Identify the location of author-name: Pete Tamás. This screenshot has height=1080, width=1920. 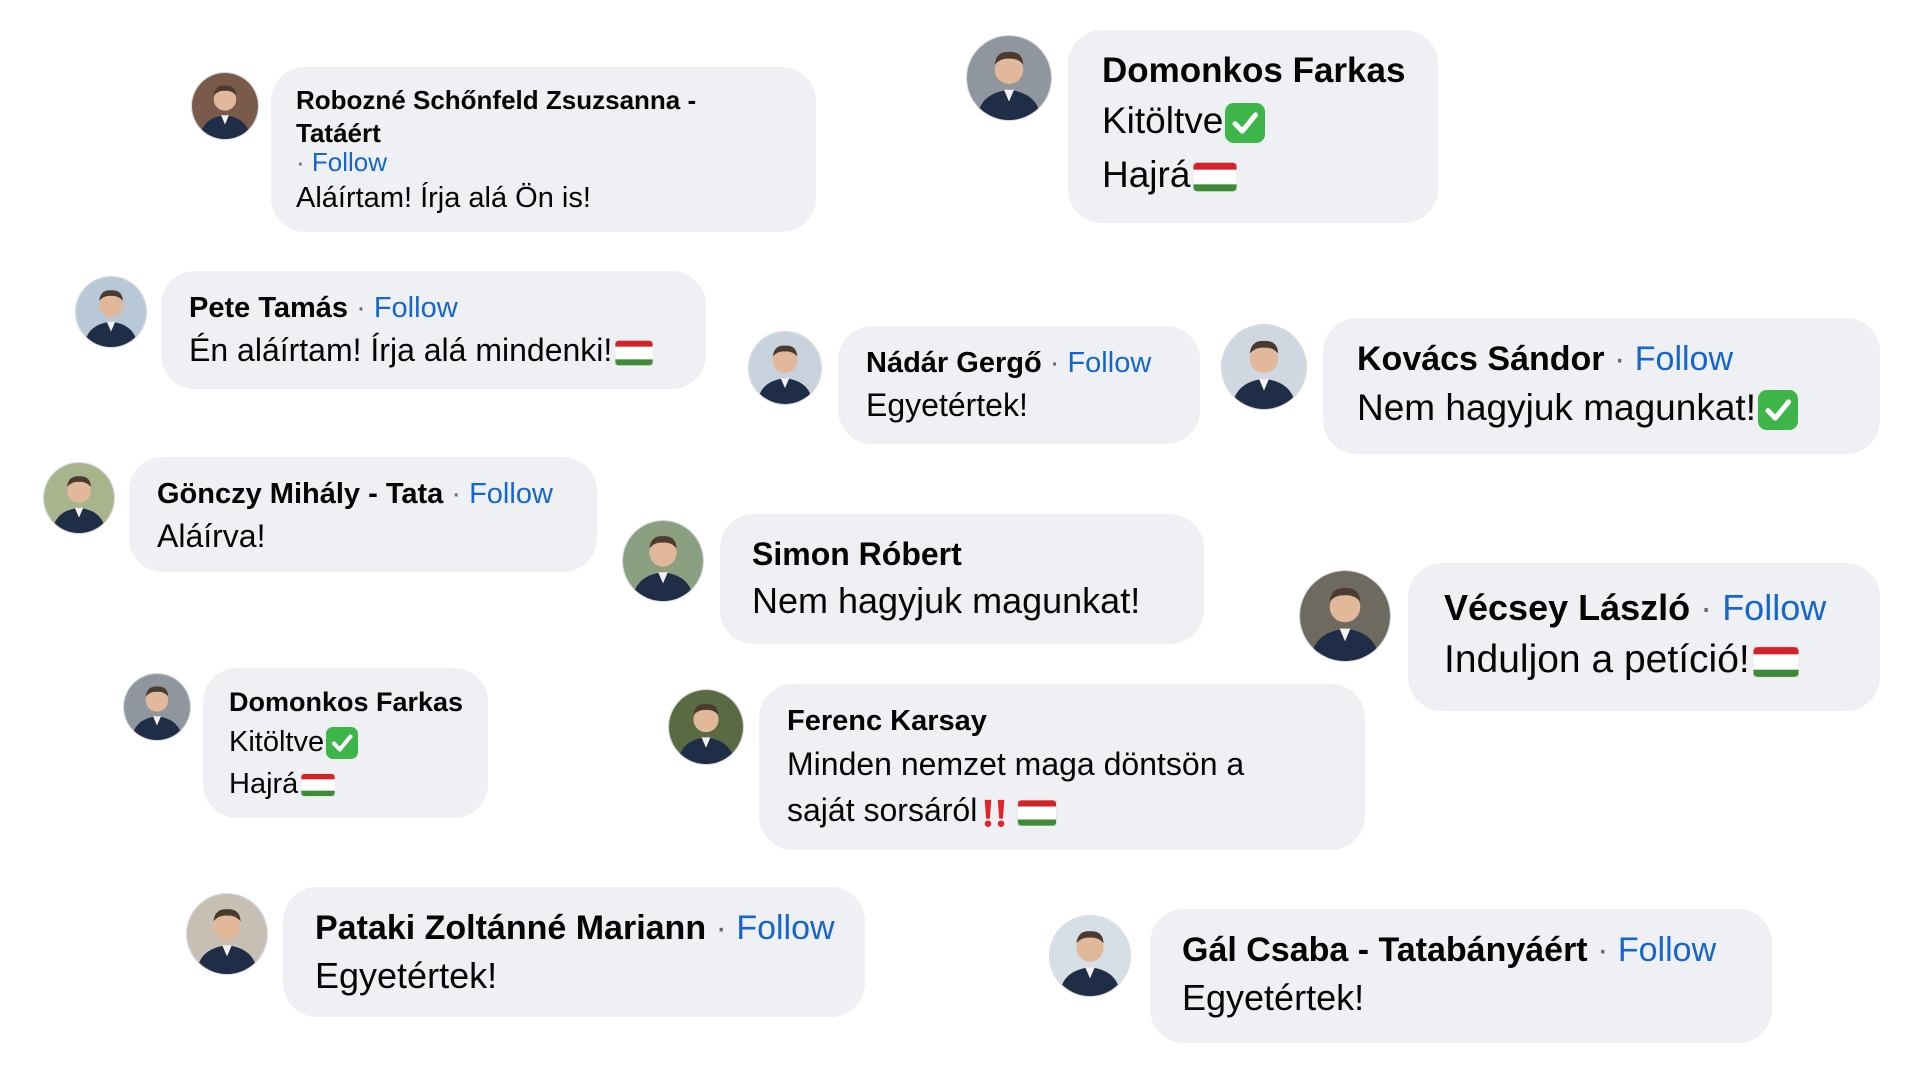
(268, 308).